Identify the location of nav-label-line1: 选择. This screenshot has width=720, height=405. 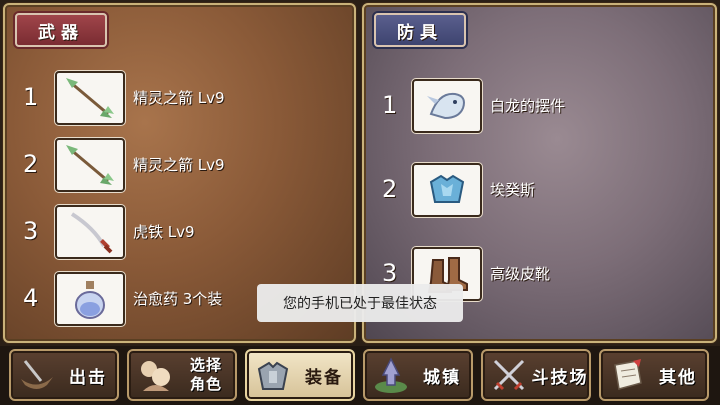
(205, 365).